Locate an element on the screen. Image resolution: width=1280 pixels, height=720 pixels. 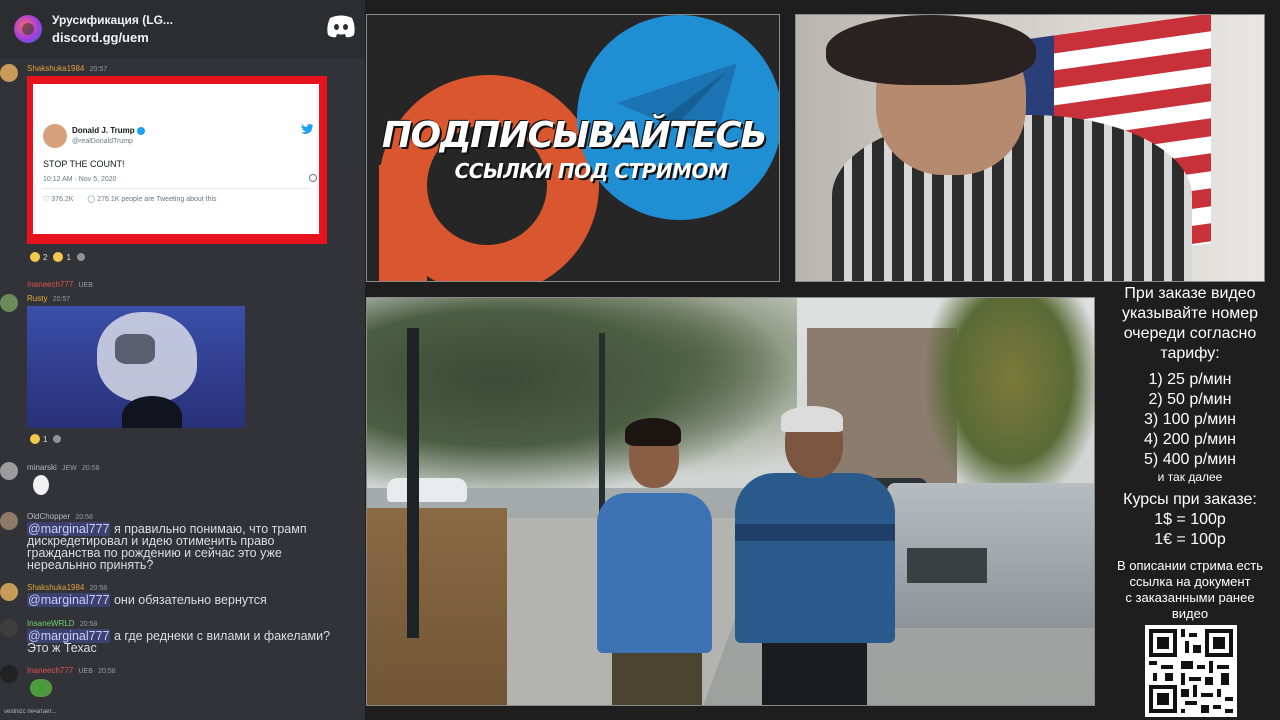
message-text-line: а где реднеки с вилами и факелами? is located at coordinates (222, 636).